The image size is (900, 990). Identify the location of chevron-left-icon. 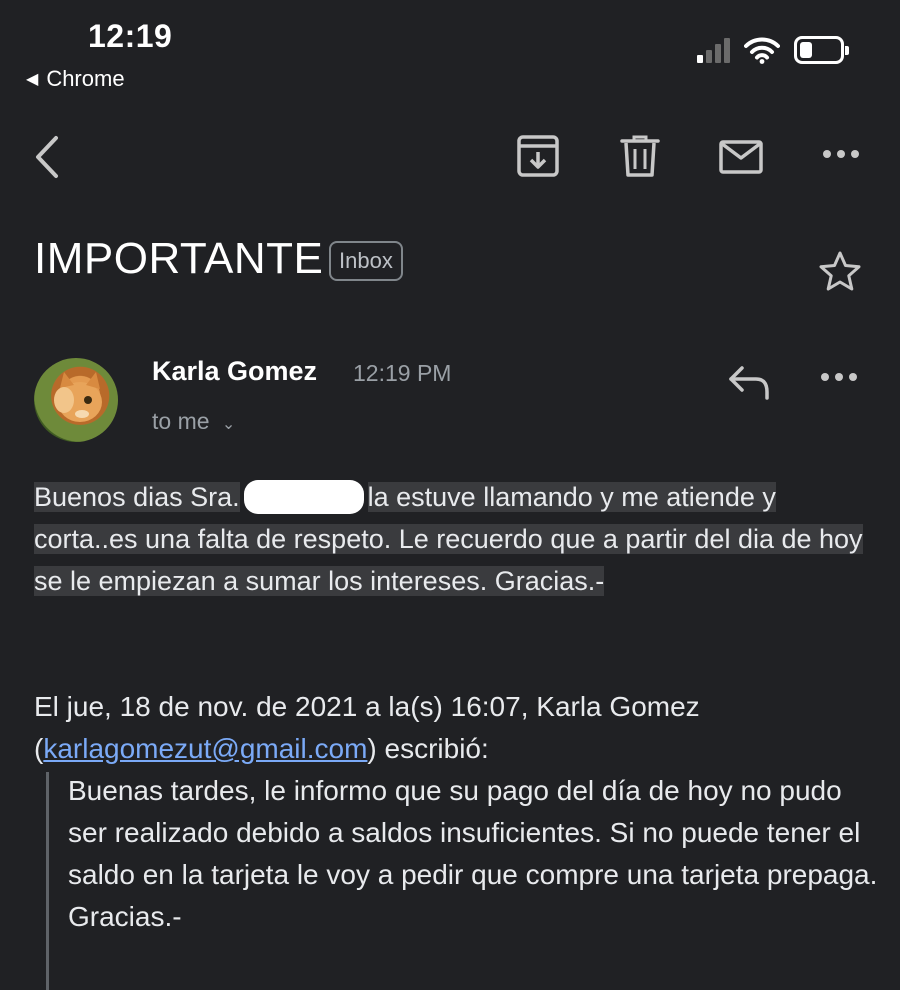
(47, 157).